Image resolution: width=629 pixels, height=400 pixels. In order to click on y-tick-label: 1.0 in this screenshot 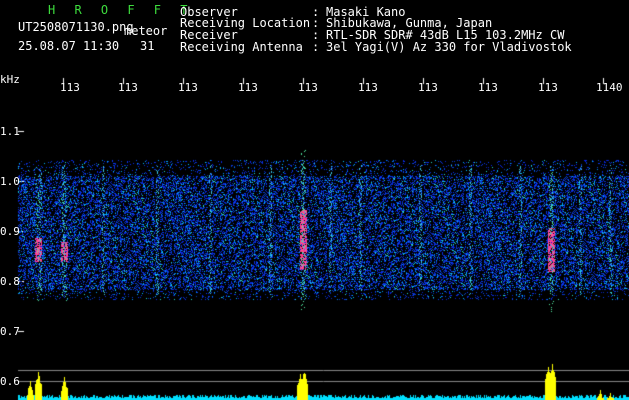, I will do `click(10, 181)`.